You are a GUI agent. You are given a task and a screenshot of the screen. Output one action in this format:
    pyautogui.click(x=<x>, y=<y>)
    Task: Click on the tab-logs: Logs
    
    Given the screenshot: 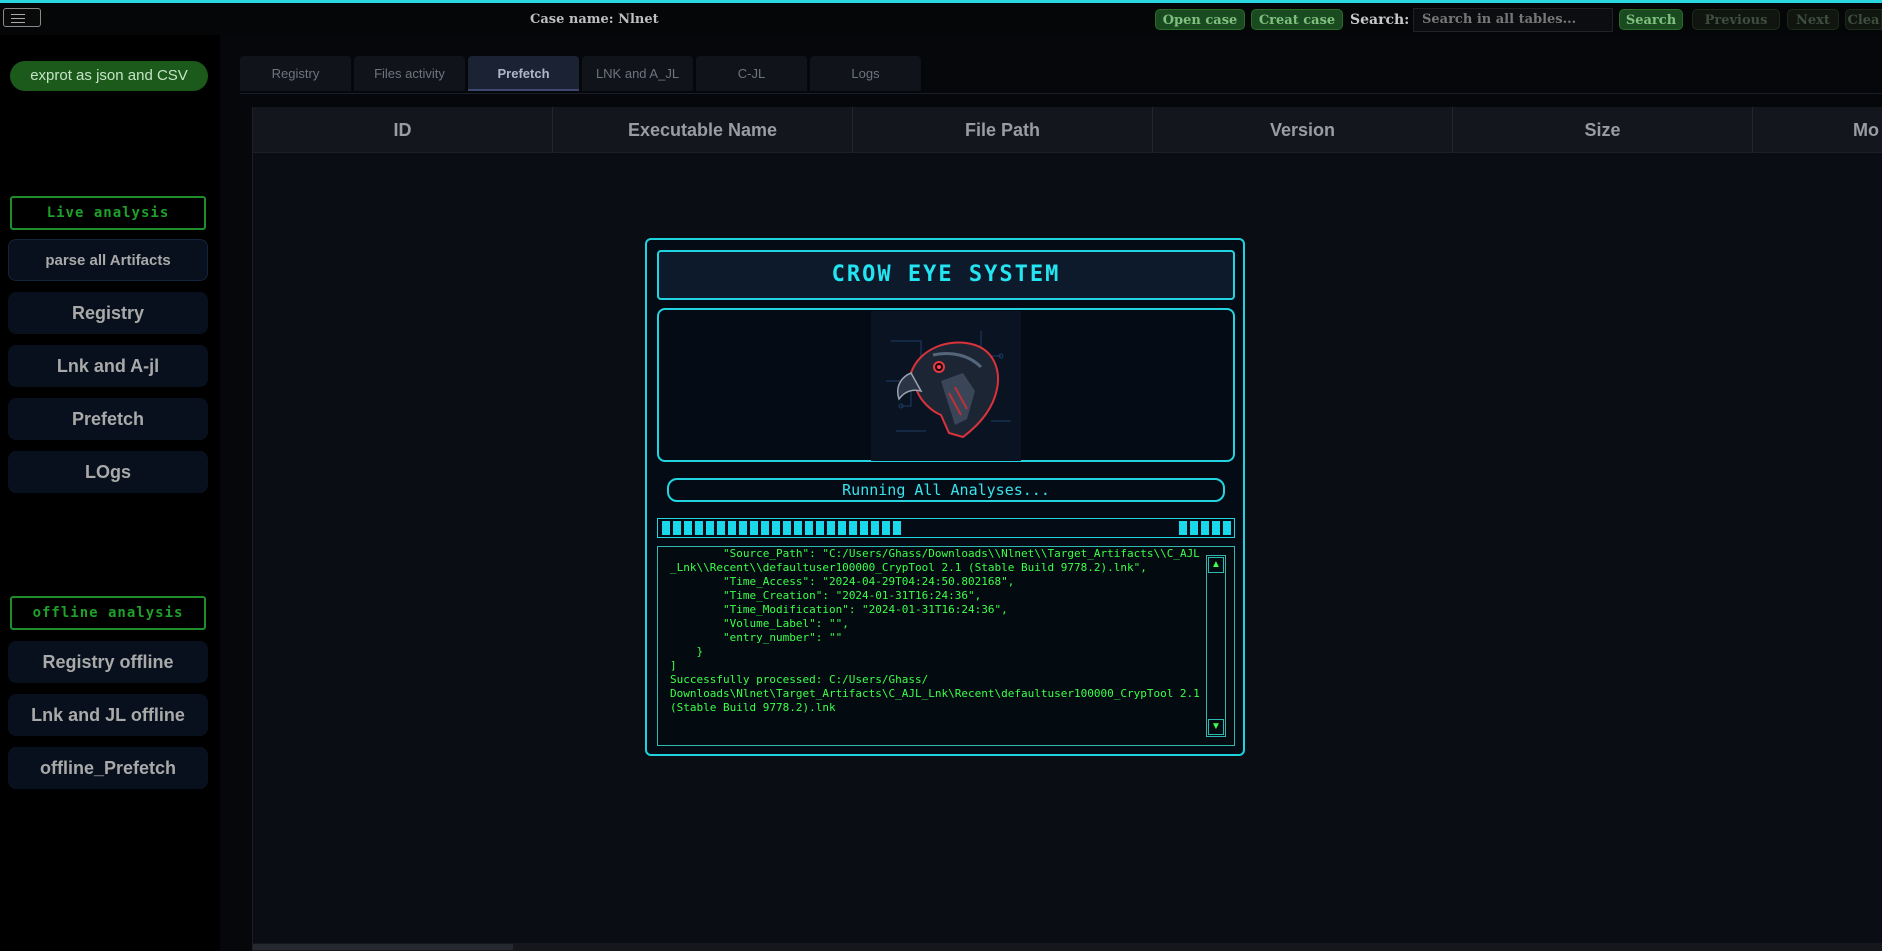 What is the action you would take?
    pyautogui.click(x=865, y=73)
    